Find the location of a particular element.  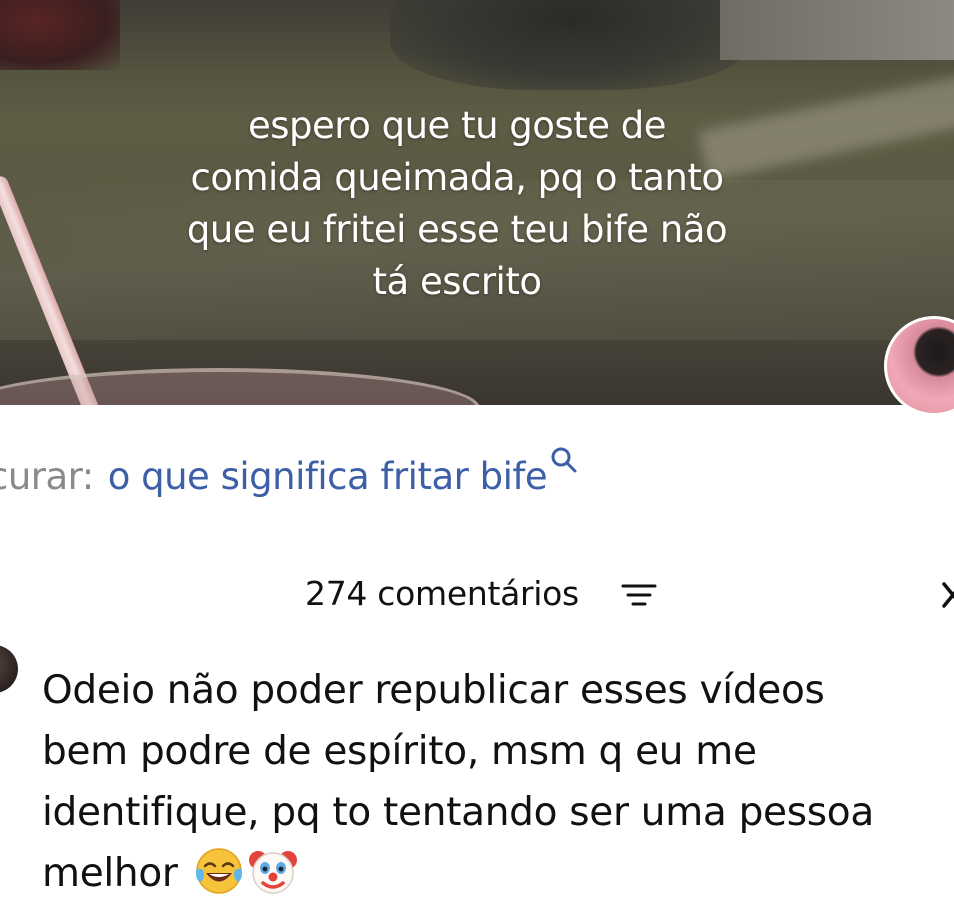

comment-line: bem podre de espírito, msm q eu me is located at coordinates (399, 751).